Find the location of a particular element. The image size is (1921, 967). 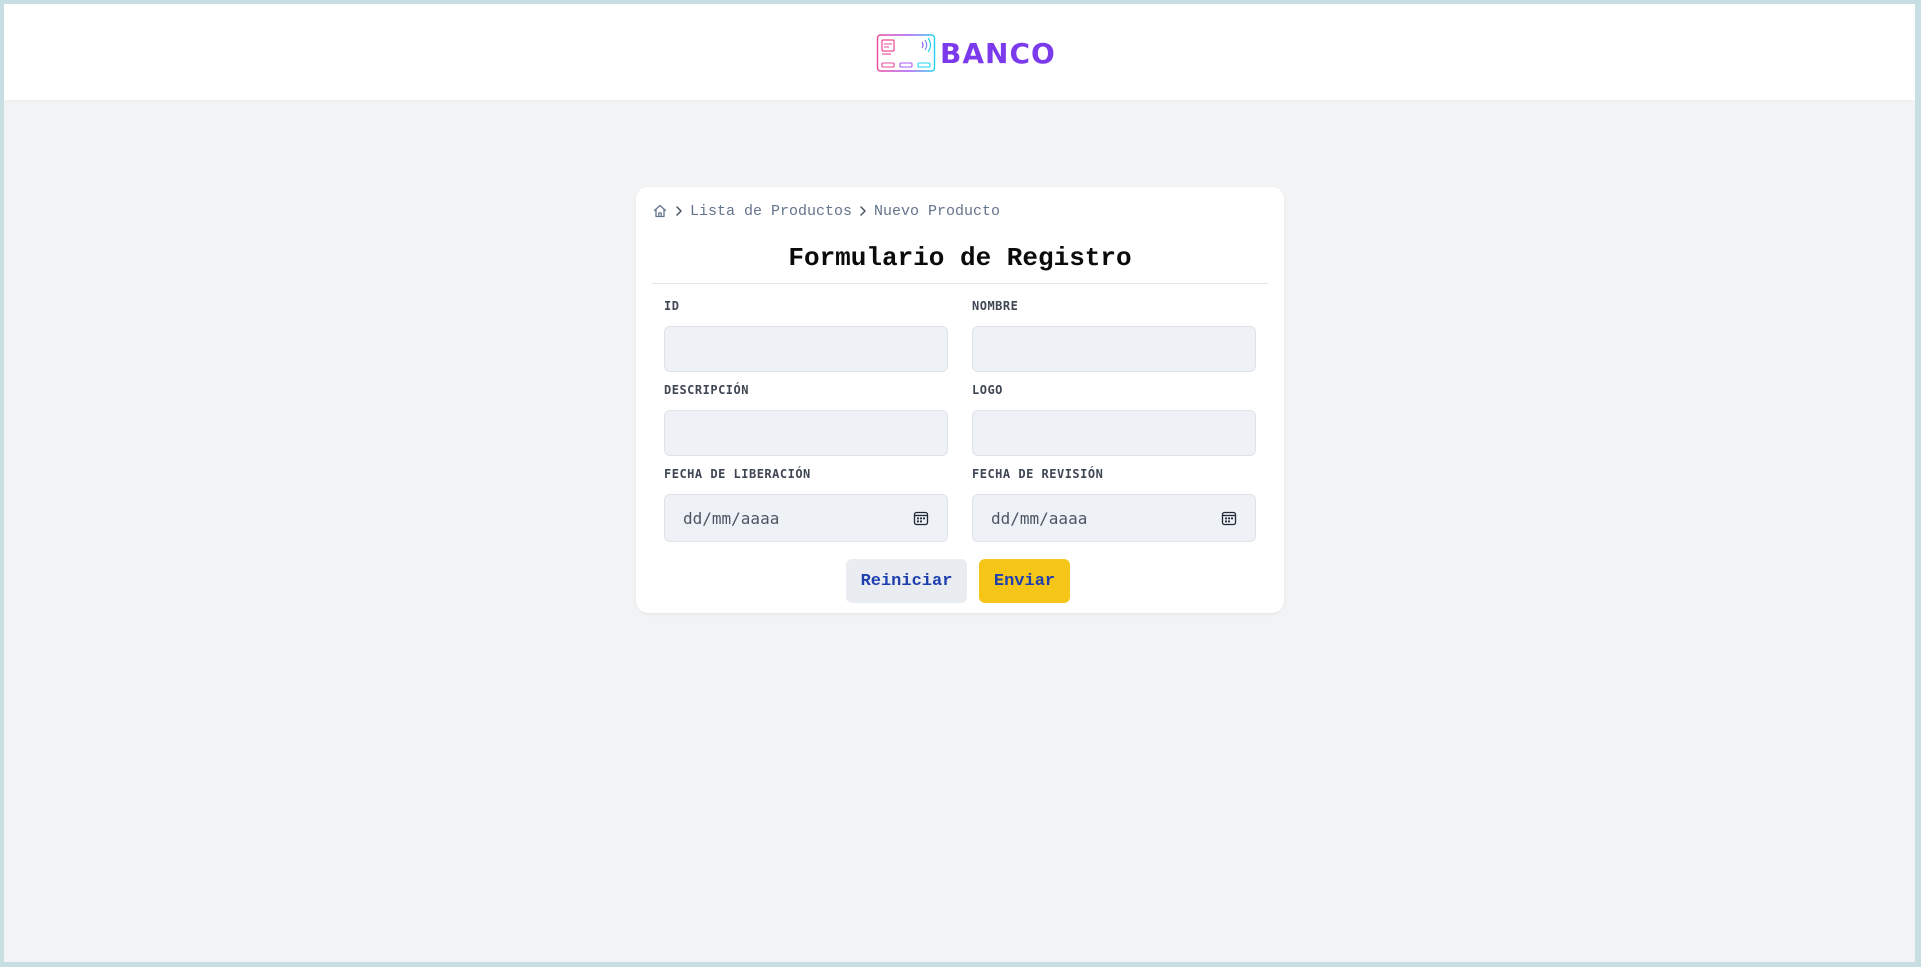

id-label: ID is located at coordinates (672, 306).